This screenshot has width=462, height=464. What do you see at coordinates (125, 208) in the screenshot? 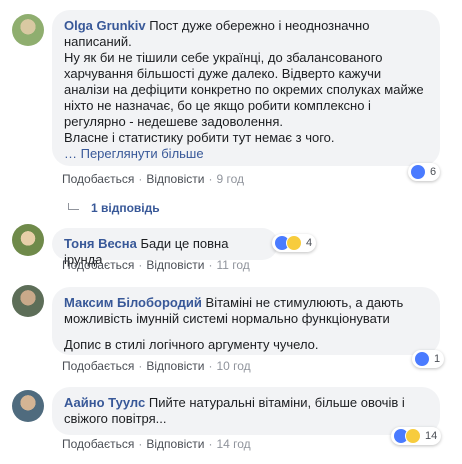
I see `replies-count: 1 відповідь` at bounding box center [125, 208].